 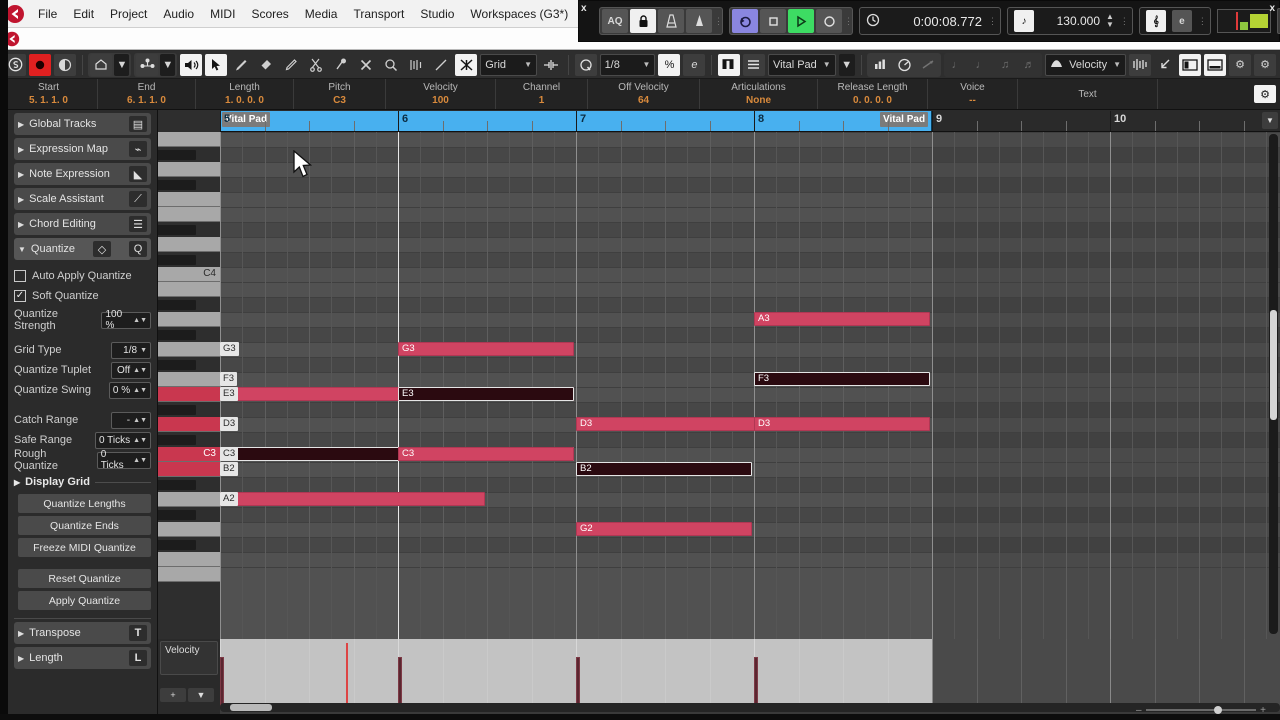 What do you see at coordinates (750, 707) in the screenshot?
I see `horizontal-scrollbar` at bounding box center [750, 707].